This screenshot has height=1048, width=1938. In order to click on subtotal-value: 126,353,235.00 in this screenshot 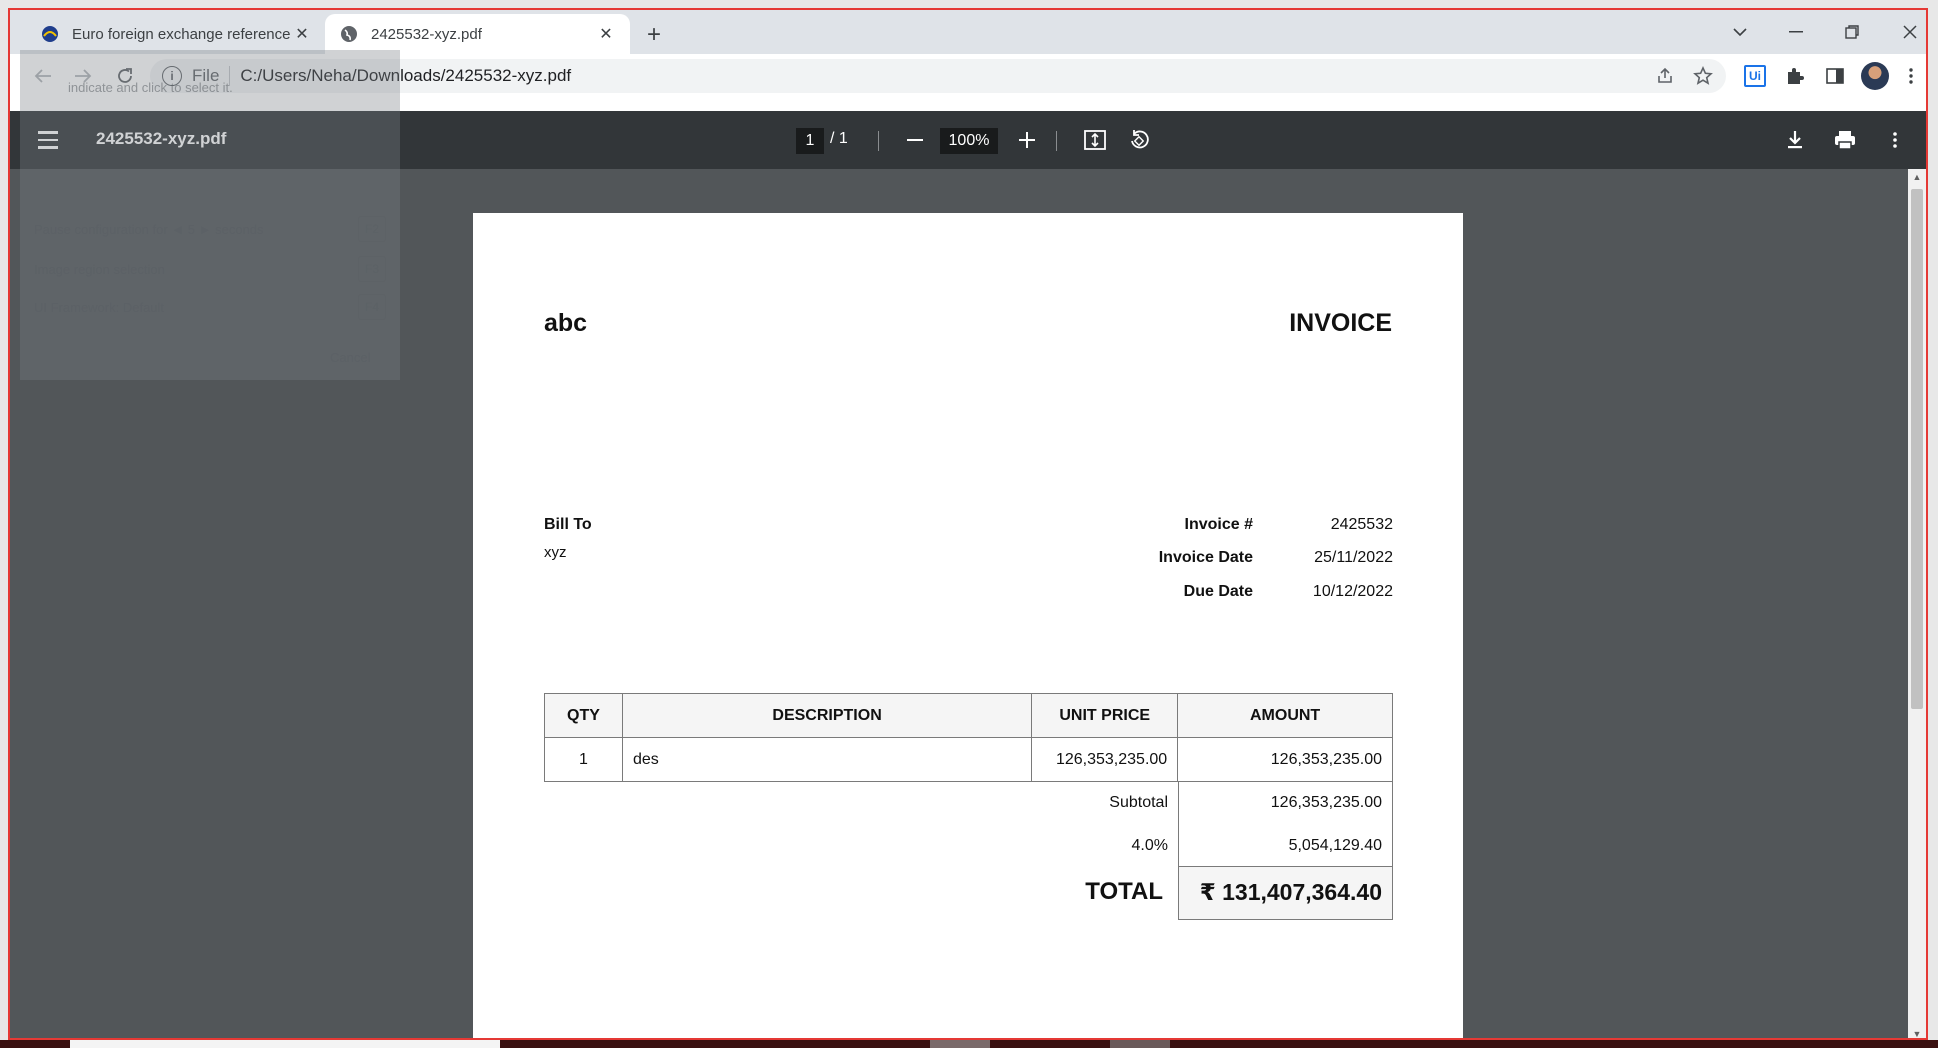, I will do `click(1285, 803)`.